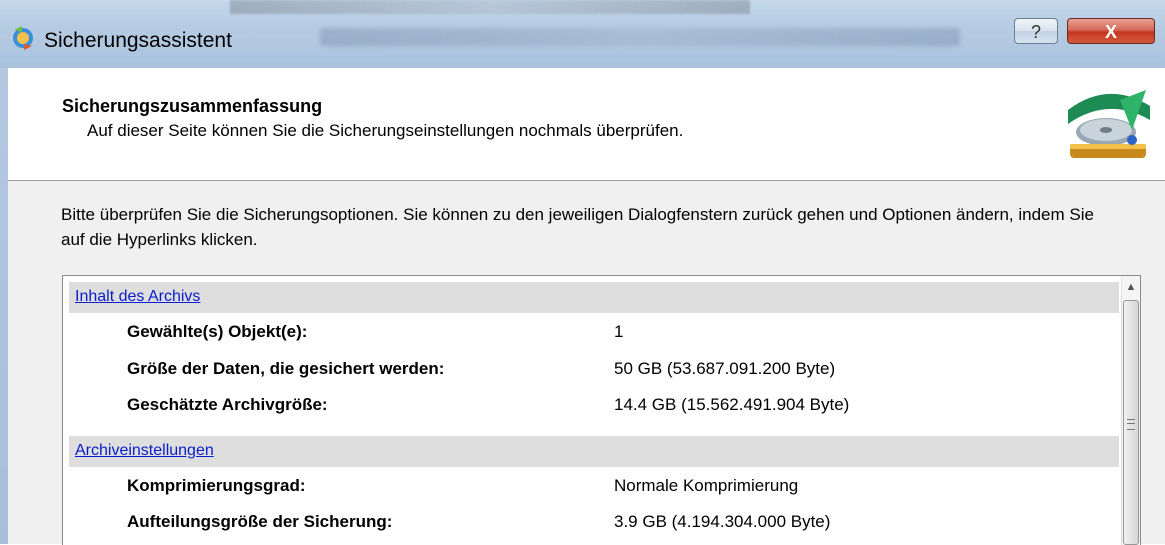 The image size is (1165, 545). Describe the element at coordinates (725, 368) in the screenshot. I see `row-value-data-size: 50 GB (53.687.091.200 Byte)` at that location.